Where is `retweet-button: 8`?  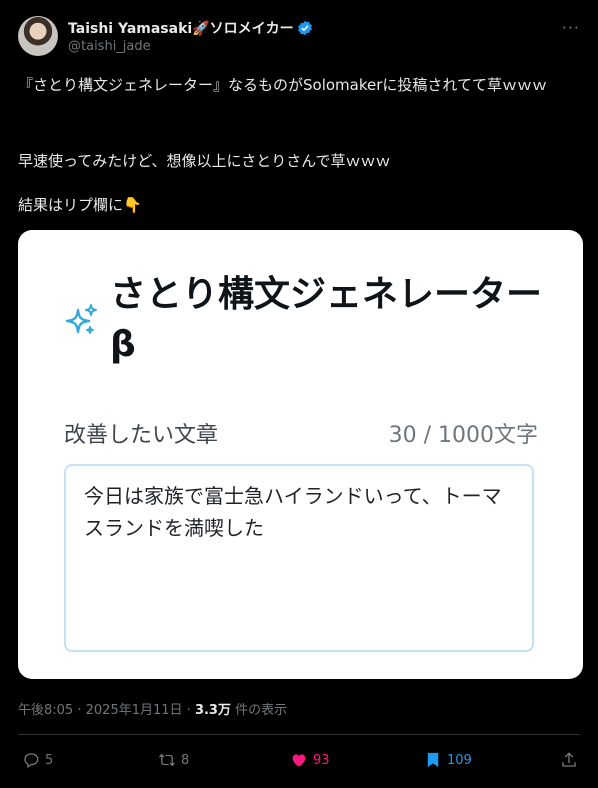
retweet-button: 8 is located at coordinates (173, 760).